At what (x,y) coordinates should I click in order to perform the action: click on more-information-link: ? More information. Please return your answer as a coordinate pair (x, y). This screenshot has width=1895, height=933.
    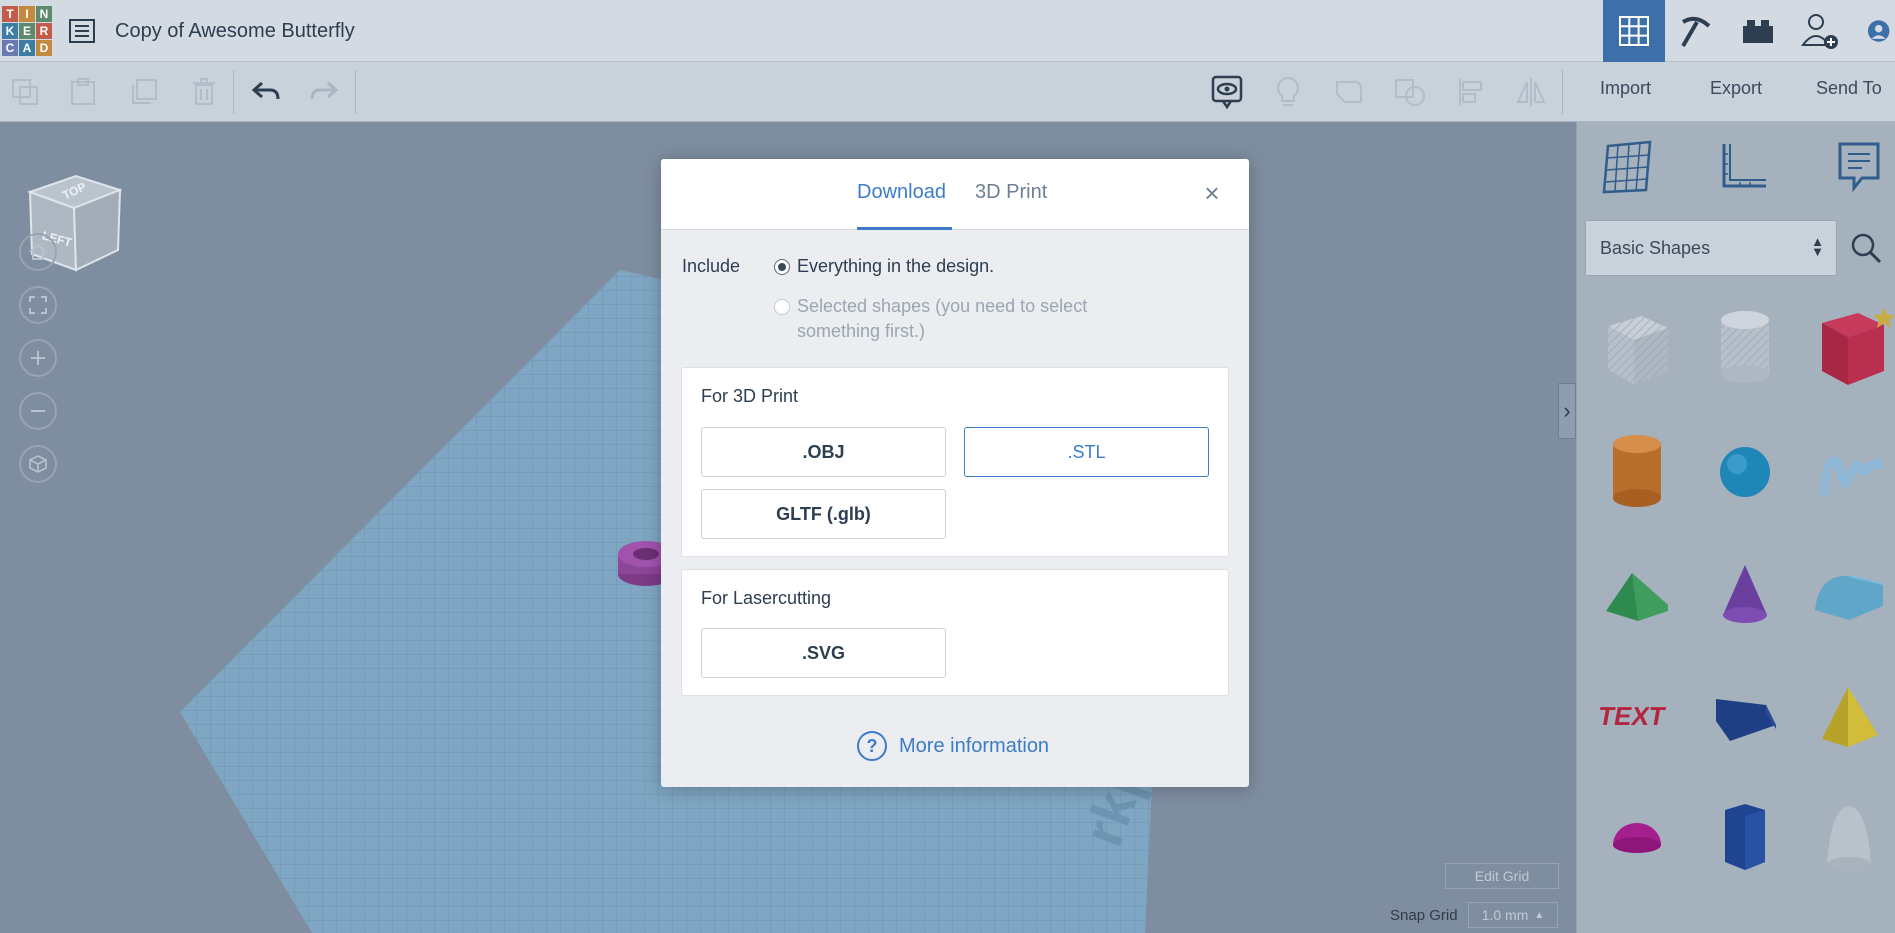
    Looking at the image, I should click on (953, 746).